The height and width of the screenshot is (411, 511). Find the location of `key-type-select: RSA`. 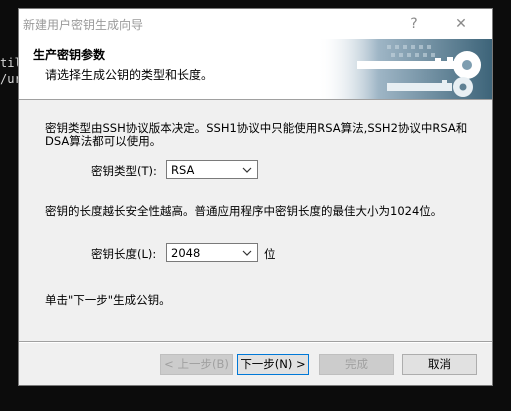

key-type-select: RSA is located at coordinates (212, 169).